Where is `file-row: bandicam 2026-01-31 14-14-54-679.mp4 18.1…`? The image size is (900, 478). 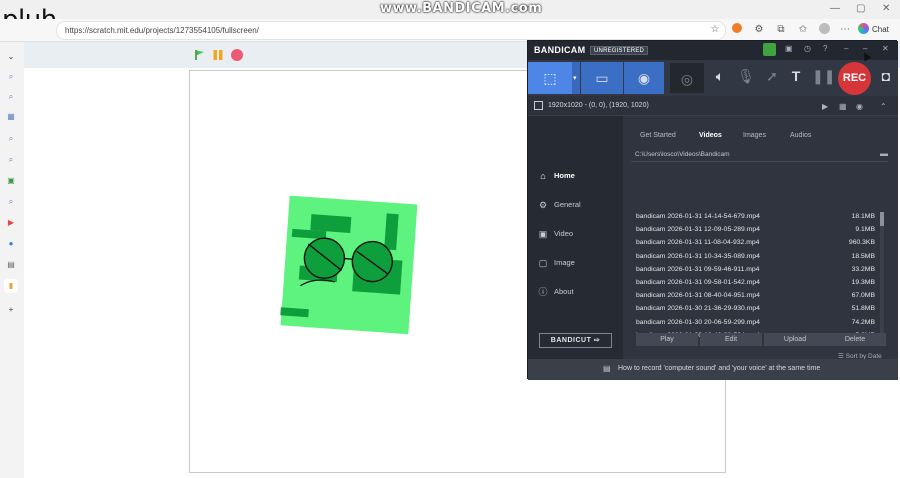 file-row: bandicam 2026-01-31 14-14-54-679.mp4 18.1… is located at coordinates (755, 216).